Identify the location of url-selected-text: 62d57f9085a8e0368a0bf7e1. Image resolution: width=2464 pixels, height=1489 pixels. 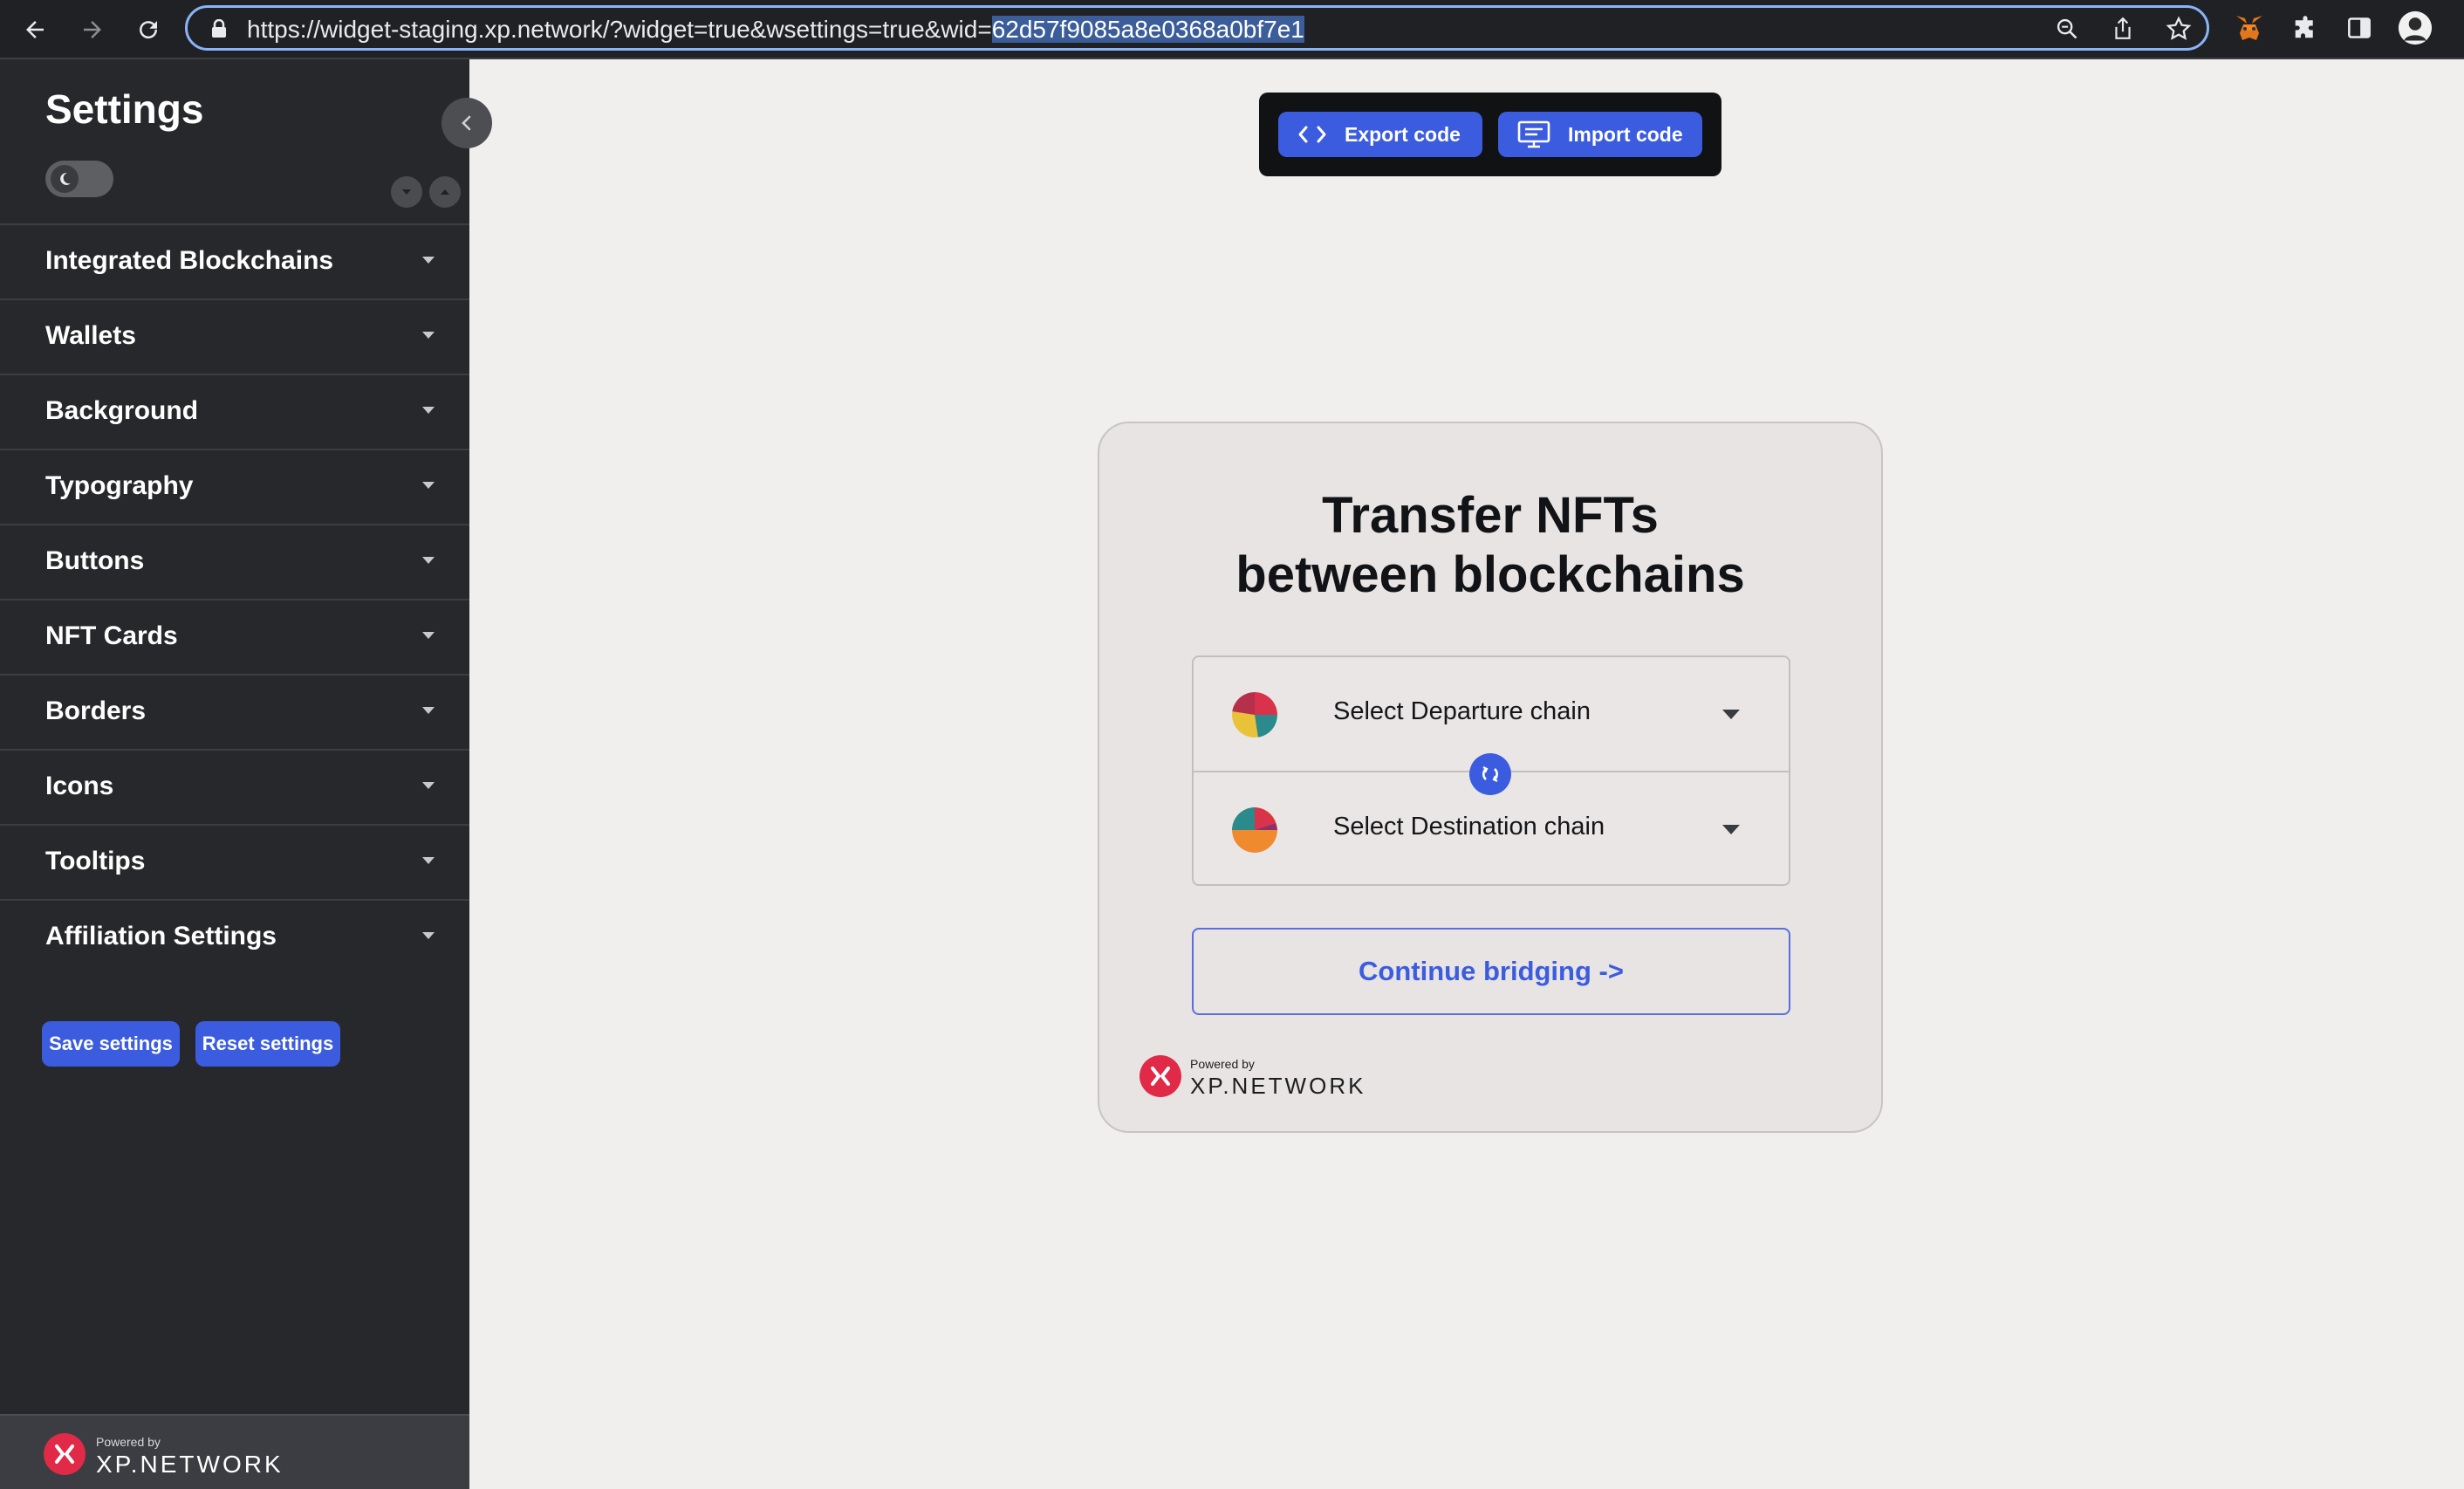
(1147, 29).